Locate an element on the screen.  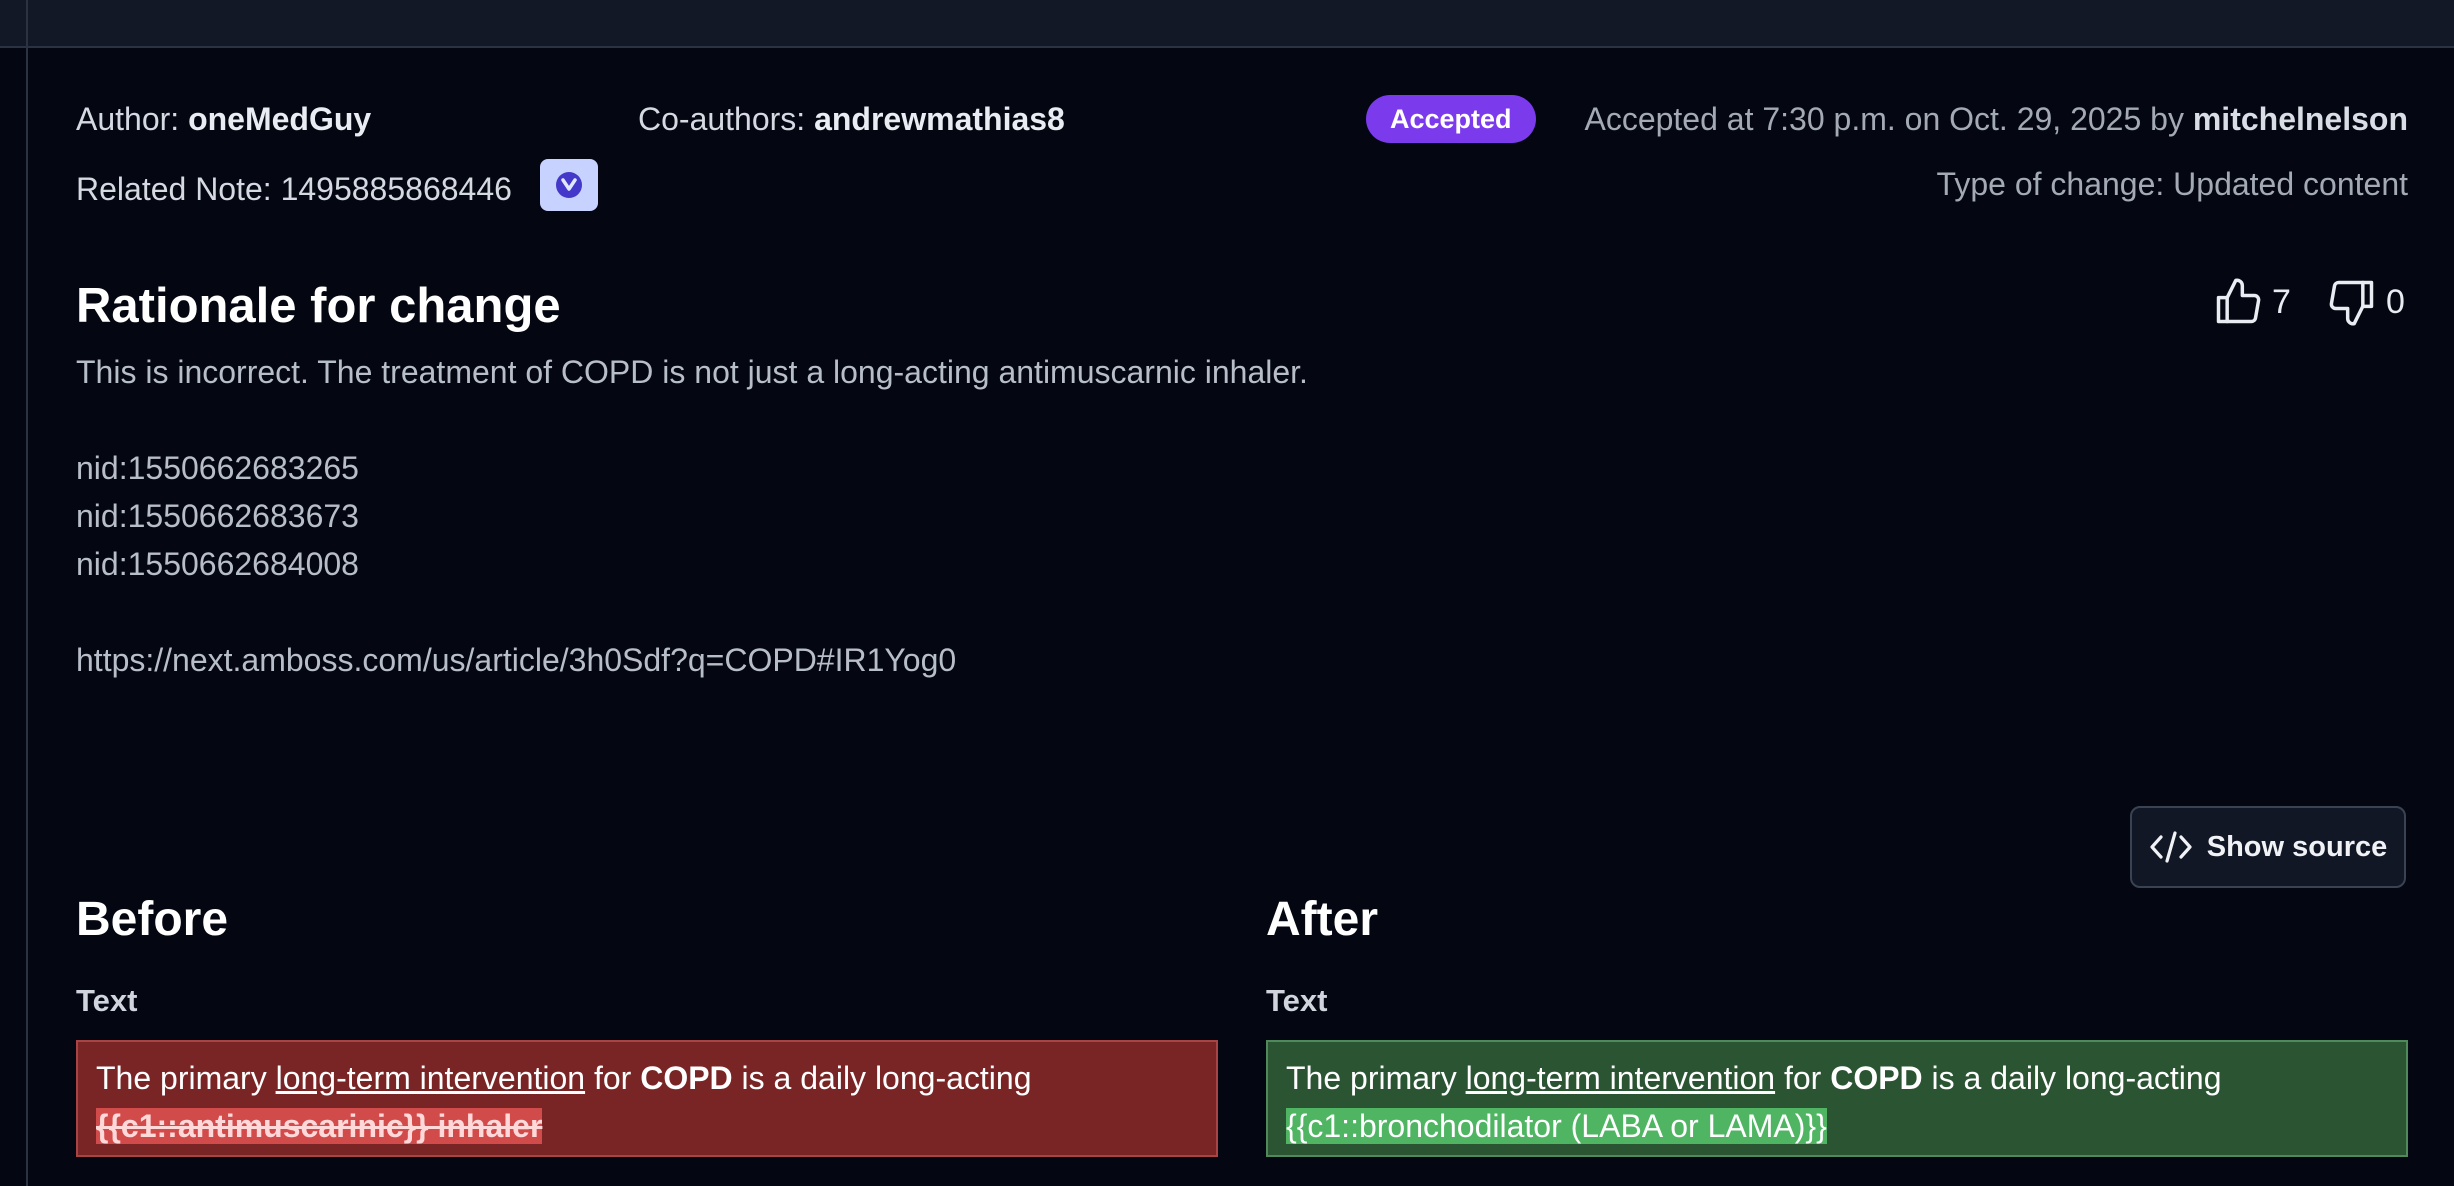
rationale-line: nid:1550662683265 is located at coordinates (217, 468).